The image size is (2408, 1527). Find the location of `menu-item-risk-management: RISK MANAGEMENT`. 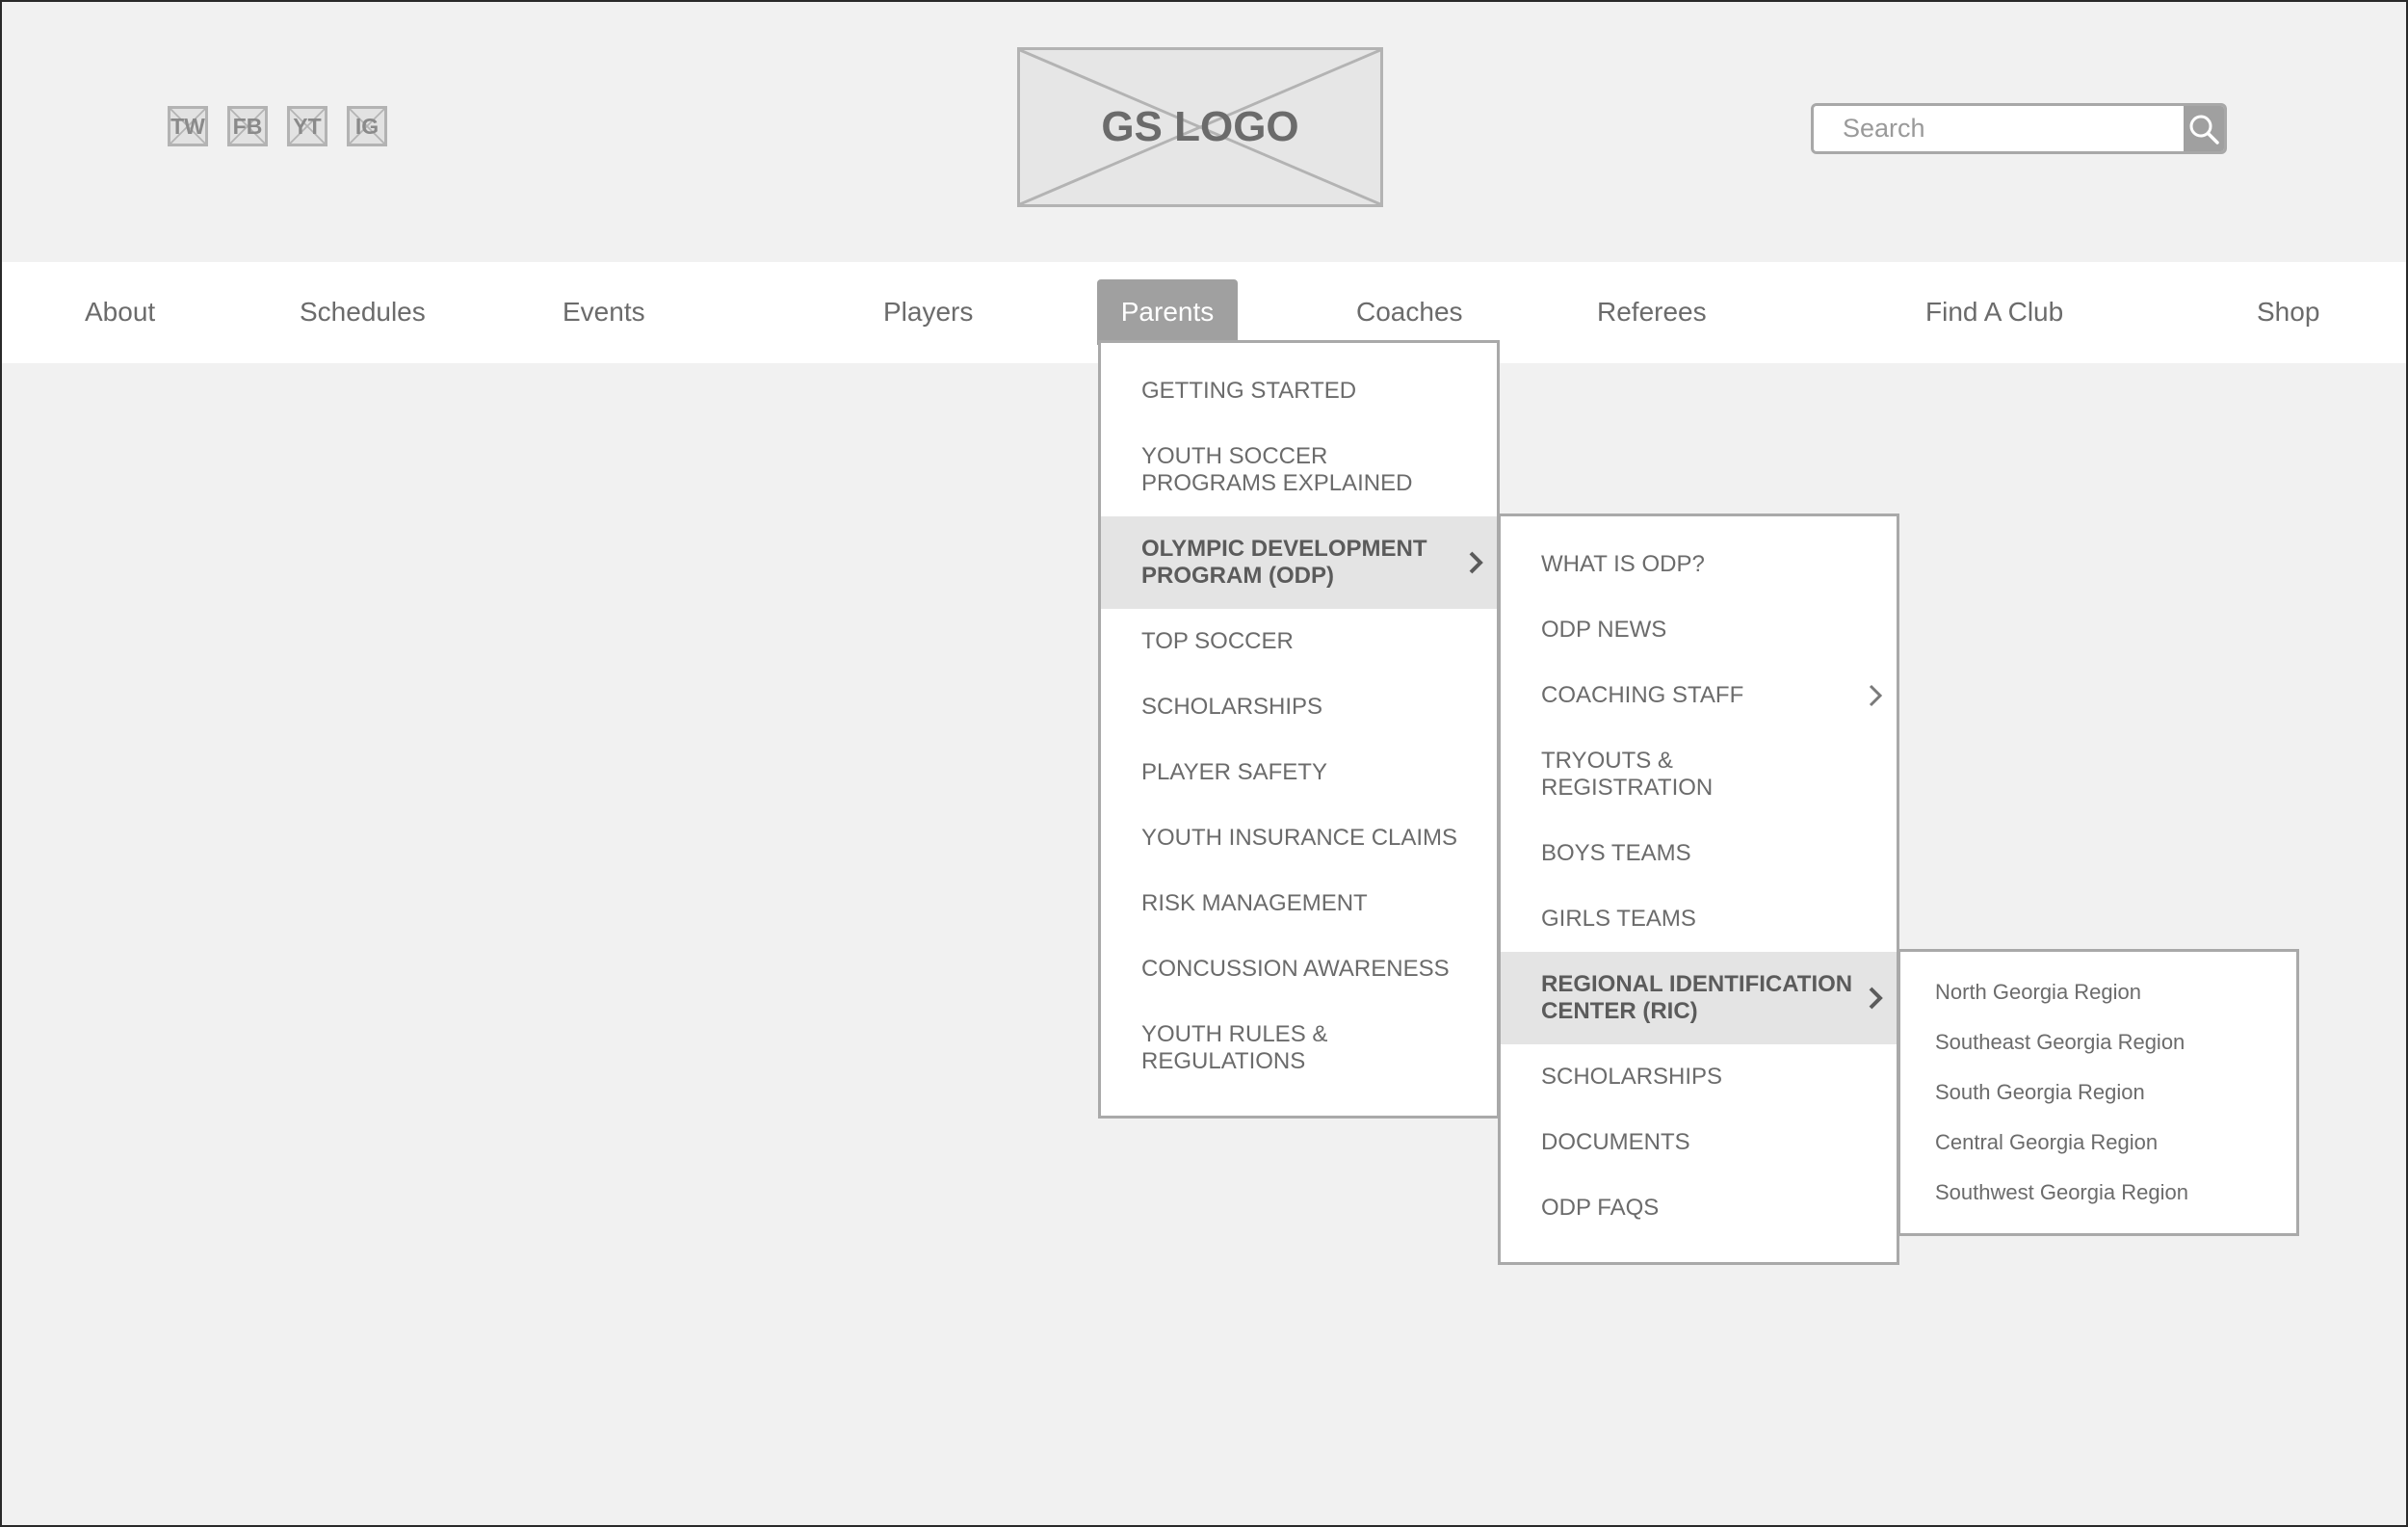

menu-item-risk-management: RISK MANAGEMENT is located at coordinates (1299, 903).